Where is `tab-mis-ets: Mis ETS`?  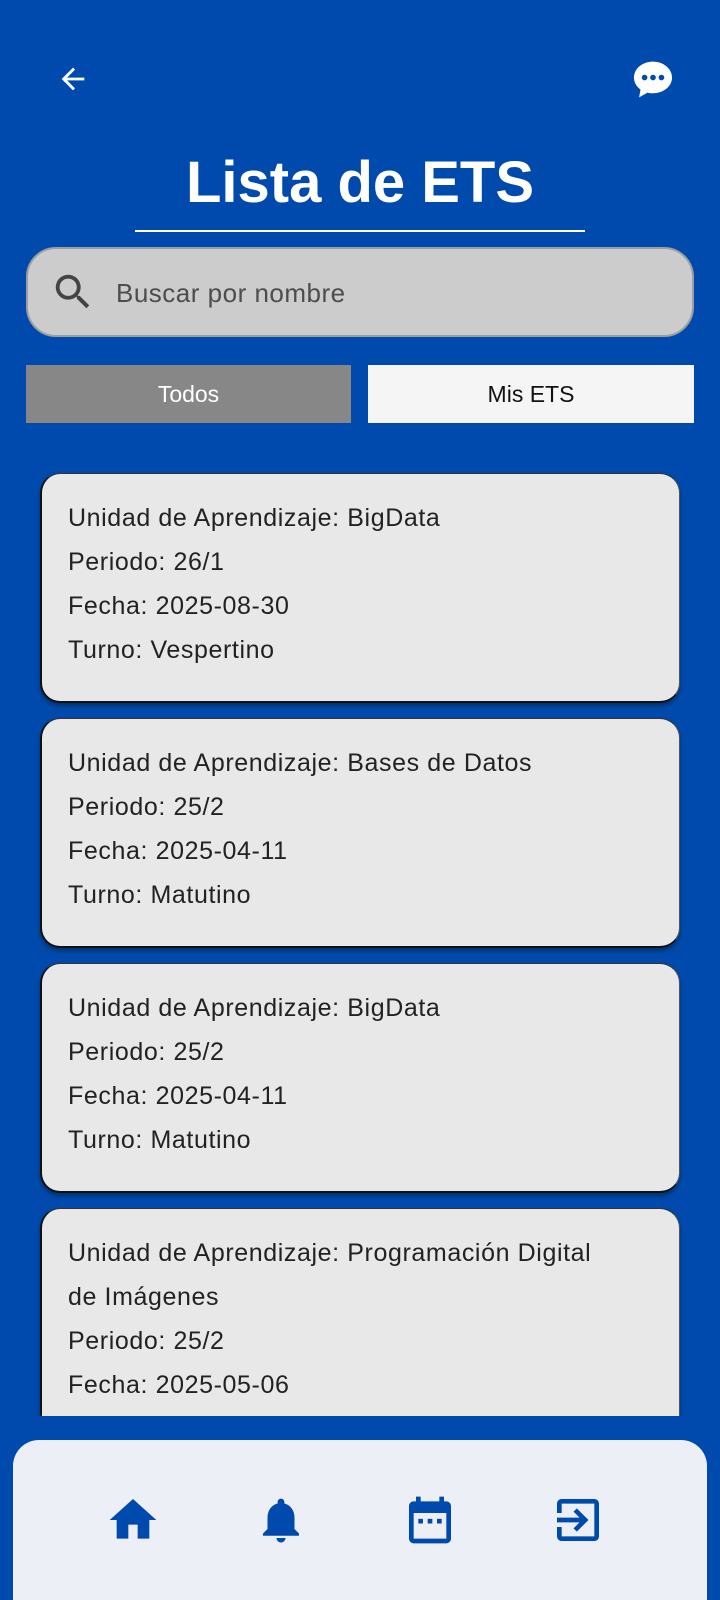
tab-mis-ets: Mis ETS is located at coordinates (531, 394).